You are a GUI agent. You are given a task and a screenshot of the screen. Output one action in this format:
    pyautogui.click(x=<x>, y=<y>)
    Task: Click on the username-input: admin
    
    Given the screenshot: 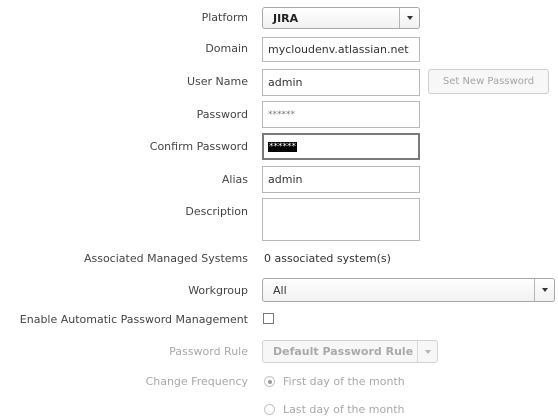 What is the action you would take?
    pyautogui.click(x=341, y=82)
    